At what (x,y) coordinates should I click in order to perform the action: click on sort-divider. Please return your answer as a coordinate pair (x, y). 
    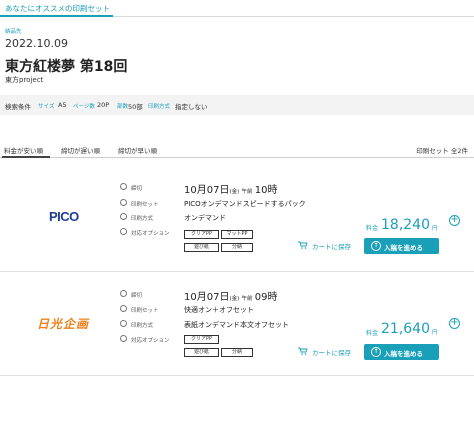
    Looking at the image, I should click on (237, 157).